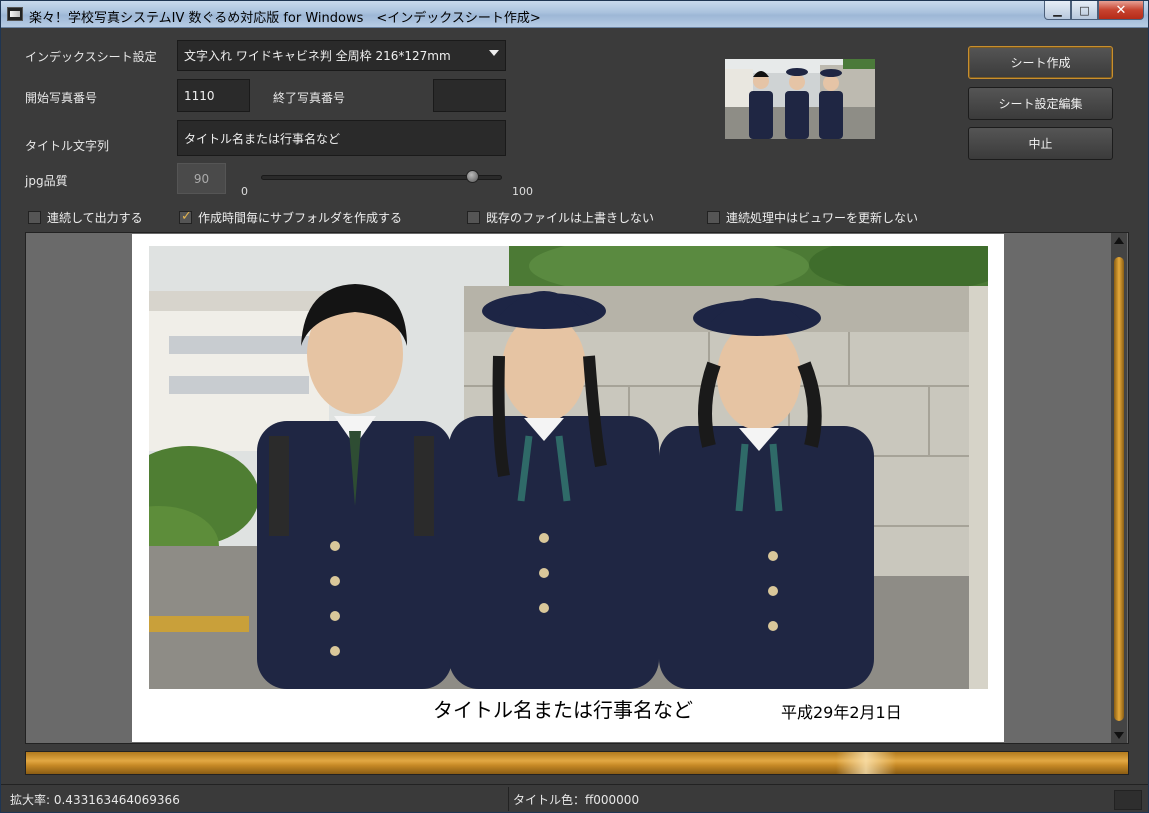 This screenshot has height=813, width=1149. What do you see at coordinates (1119, 240) in the screenshot?
I see `scroll-up-icon` at bounding box center [1119, 240].